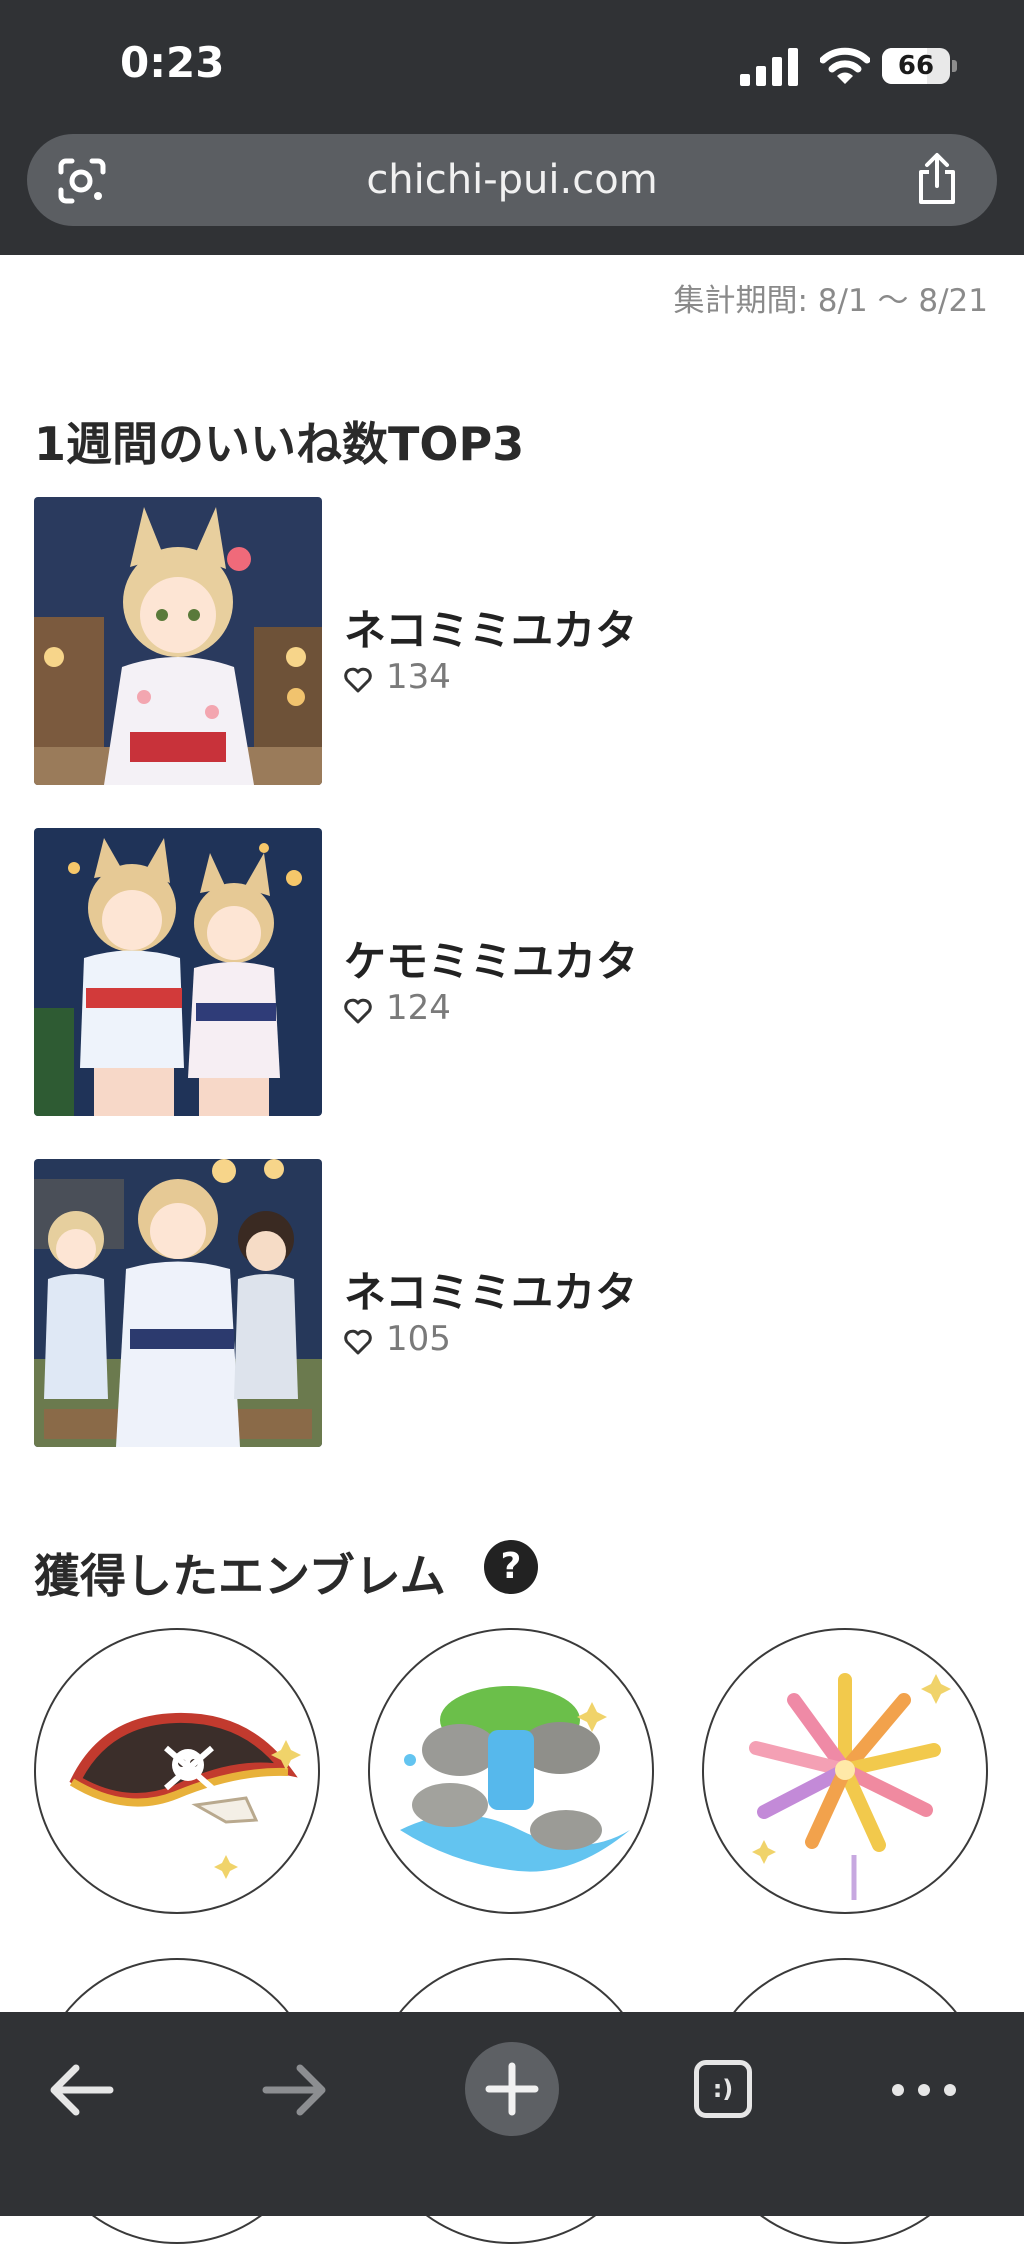  I want to click on like-count: 134, so click(444, 680).